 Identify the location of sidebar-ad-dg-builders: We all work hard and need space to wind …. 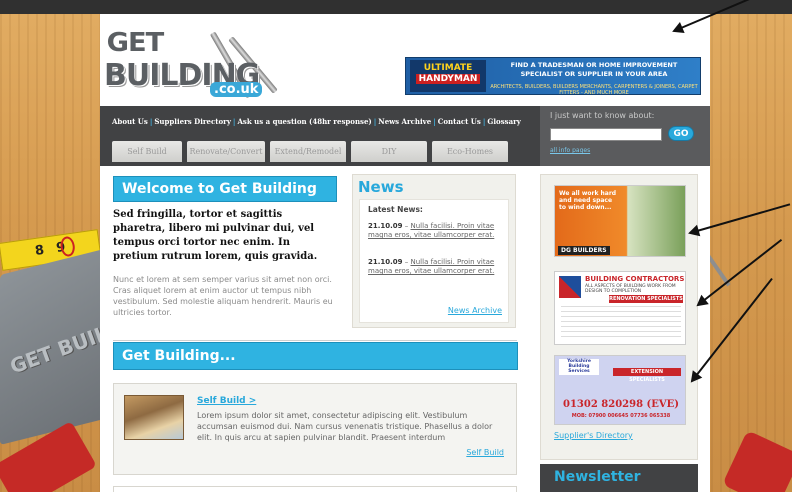
(620, 221).